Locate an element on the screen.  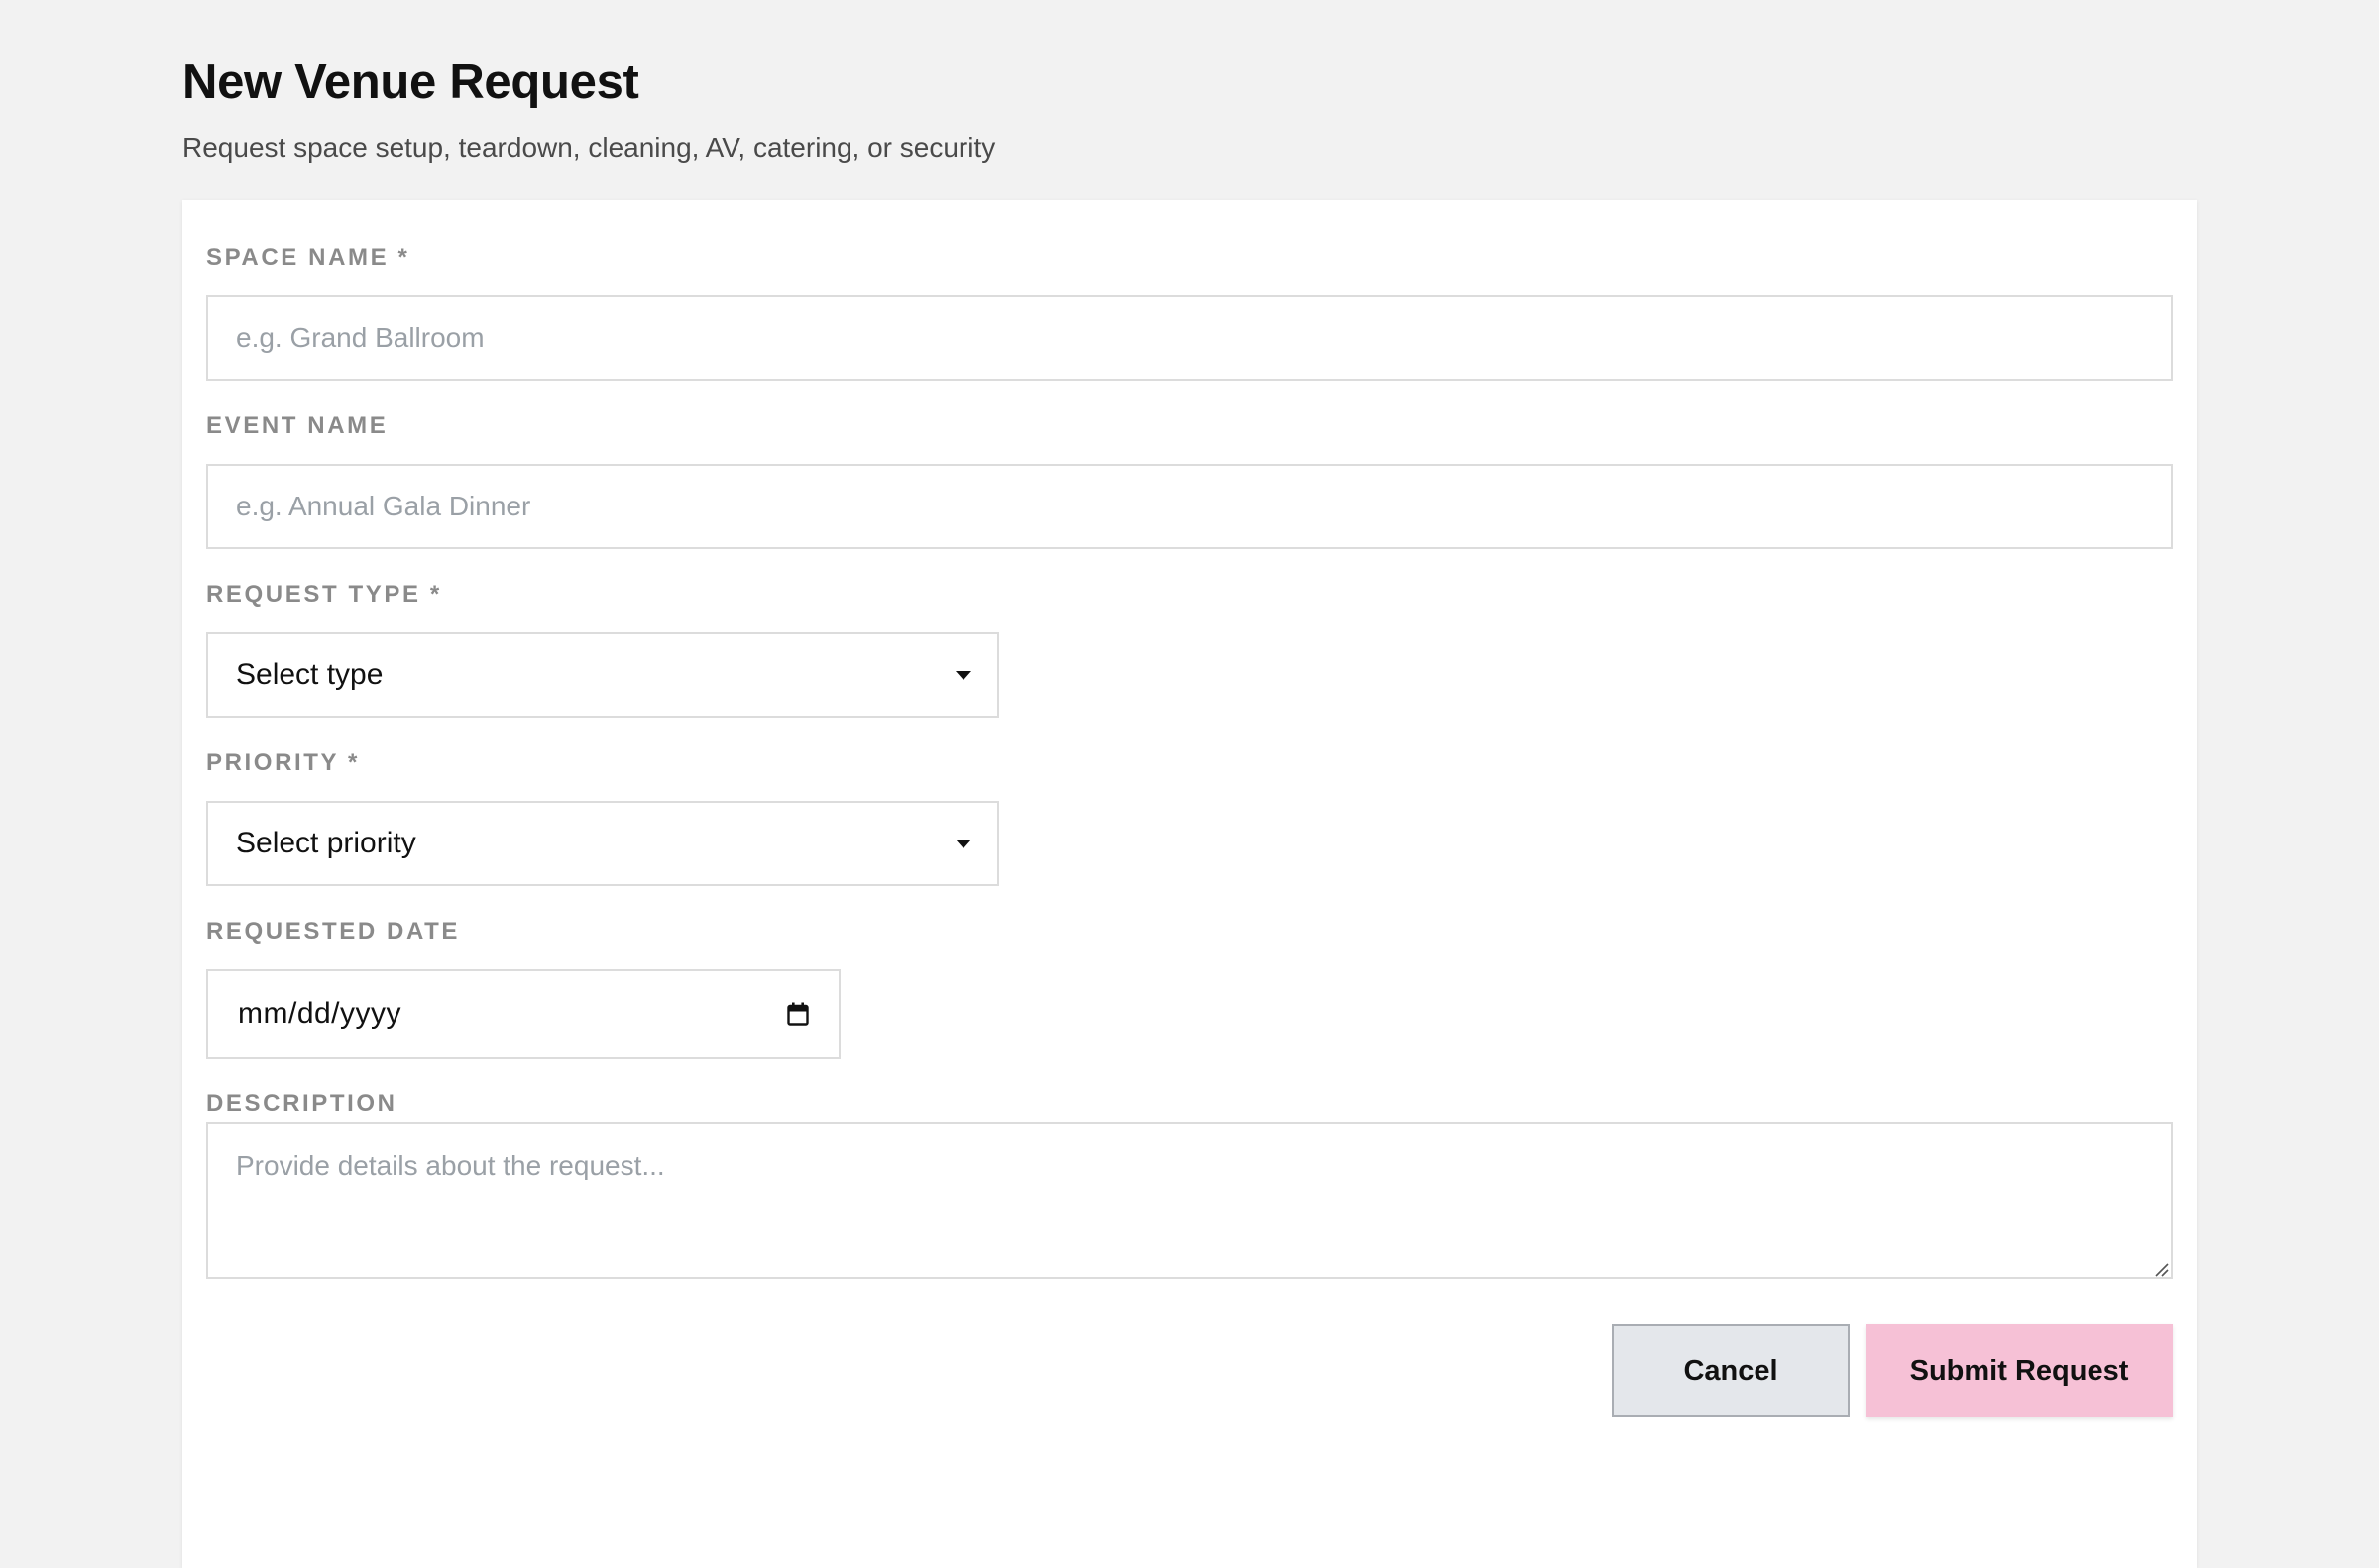
priority-select: Select priority is located at coordinates (602, 843).